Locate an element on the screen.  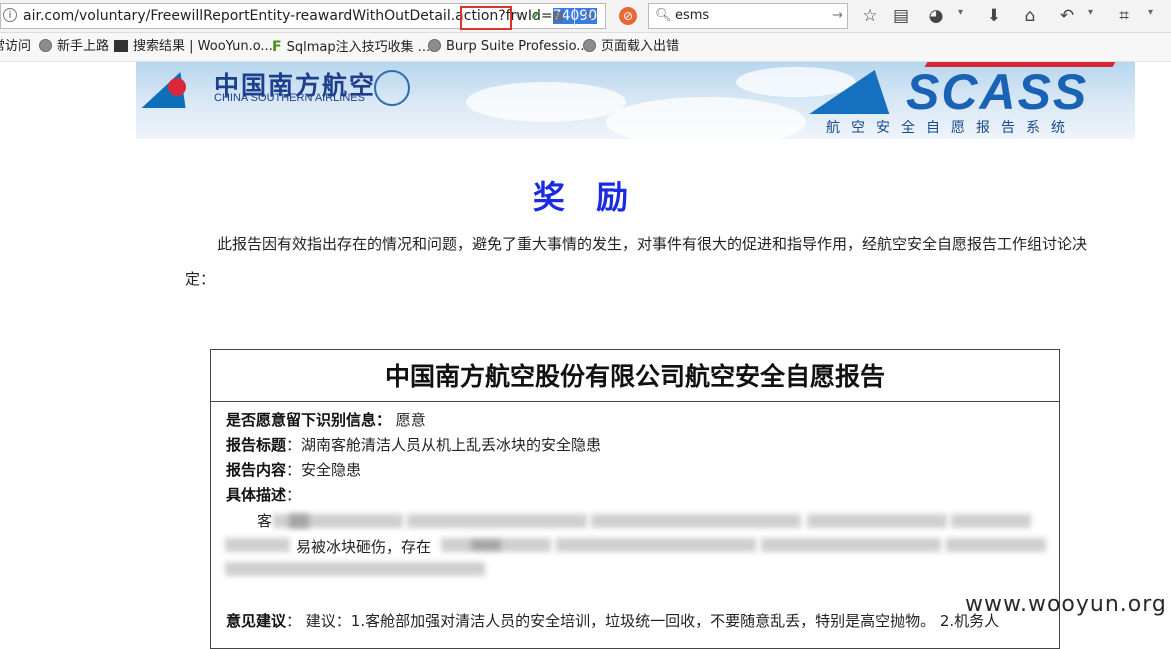
reload-icon: ↻ is located at coordinates (590, 17).